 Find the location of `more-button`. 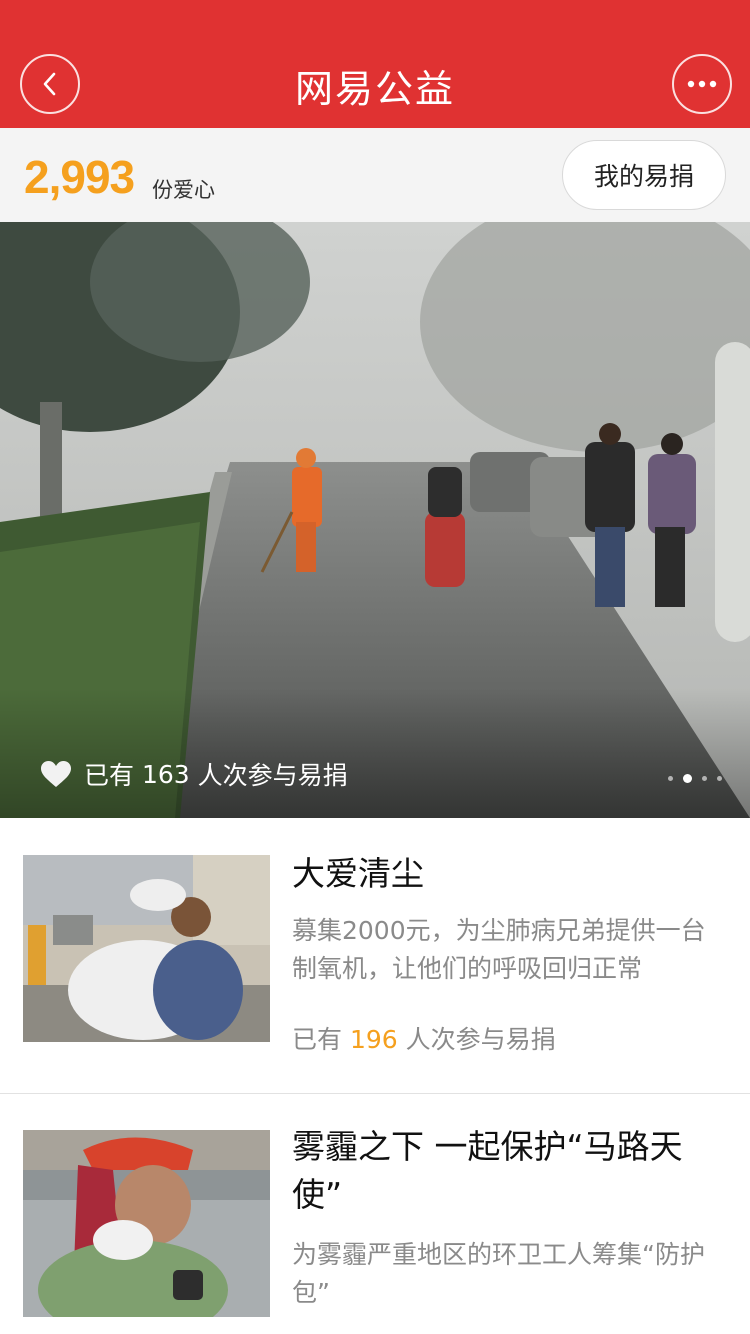

more-button is located at coordinates (702, 84).